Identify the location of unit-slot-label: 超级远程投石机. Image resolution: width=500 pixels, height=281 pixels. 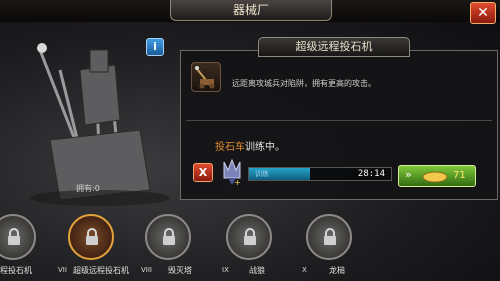
(101, 270).